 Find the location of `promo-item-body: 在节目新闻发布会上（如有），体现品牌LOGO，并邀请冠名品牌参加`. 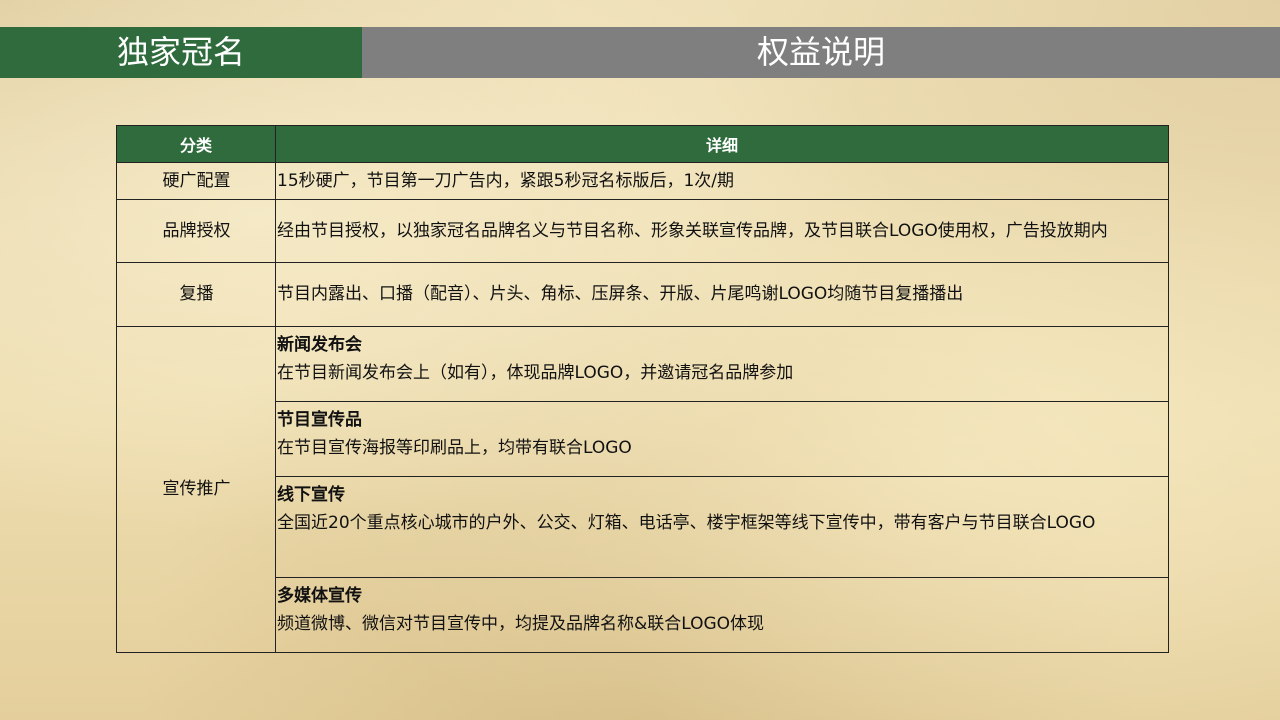

promo-item-body: 在节目新闻发布会上（如有），体现品牌LOGO，并邀请冠名品牌参加 is located at coordinates (535, 373).